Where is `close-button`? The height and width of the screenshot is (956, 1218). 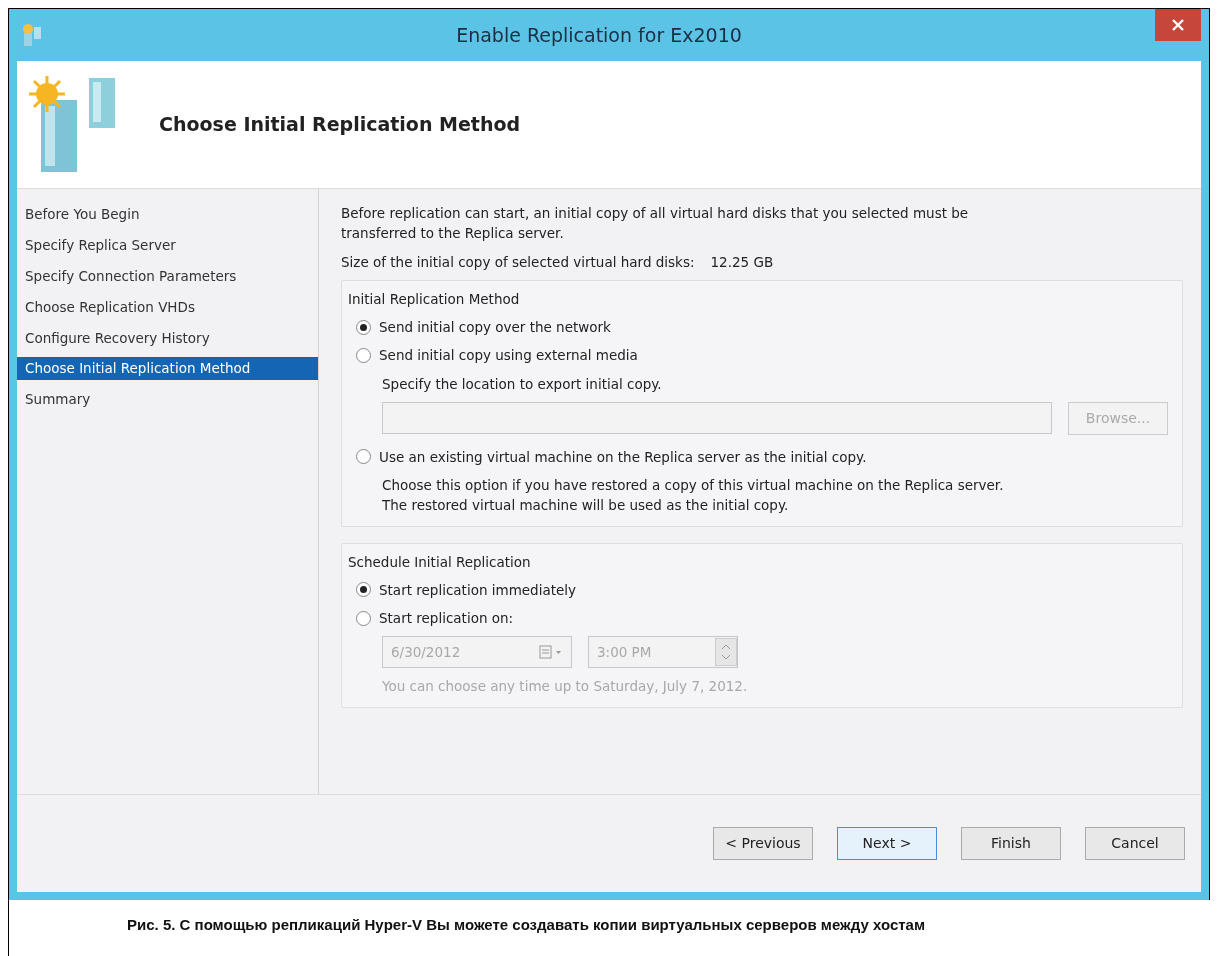
close-button is located at coordinates (1178, 25).